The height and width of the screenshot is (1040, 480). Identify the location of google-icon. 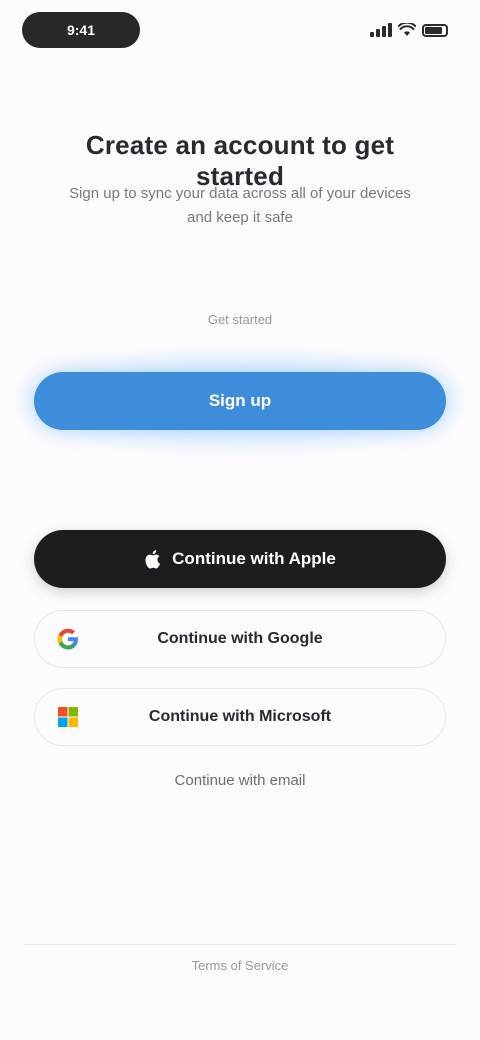
(67, 639).